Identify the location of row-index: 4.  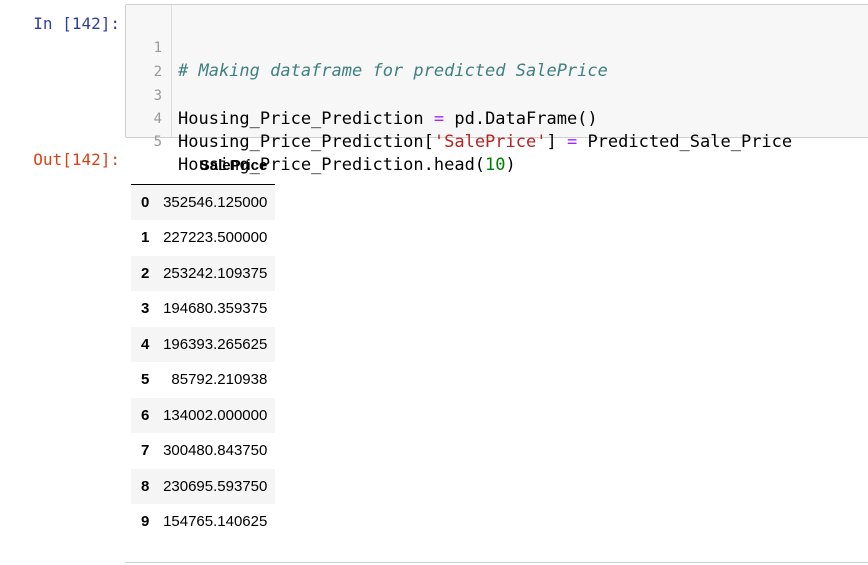
(145, 344).